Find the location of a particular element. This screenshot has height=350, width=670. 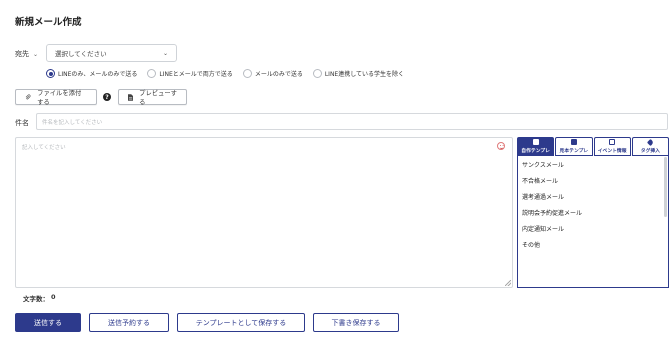

template-item: 不合格メール is located at coordinates (593, 180).